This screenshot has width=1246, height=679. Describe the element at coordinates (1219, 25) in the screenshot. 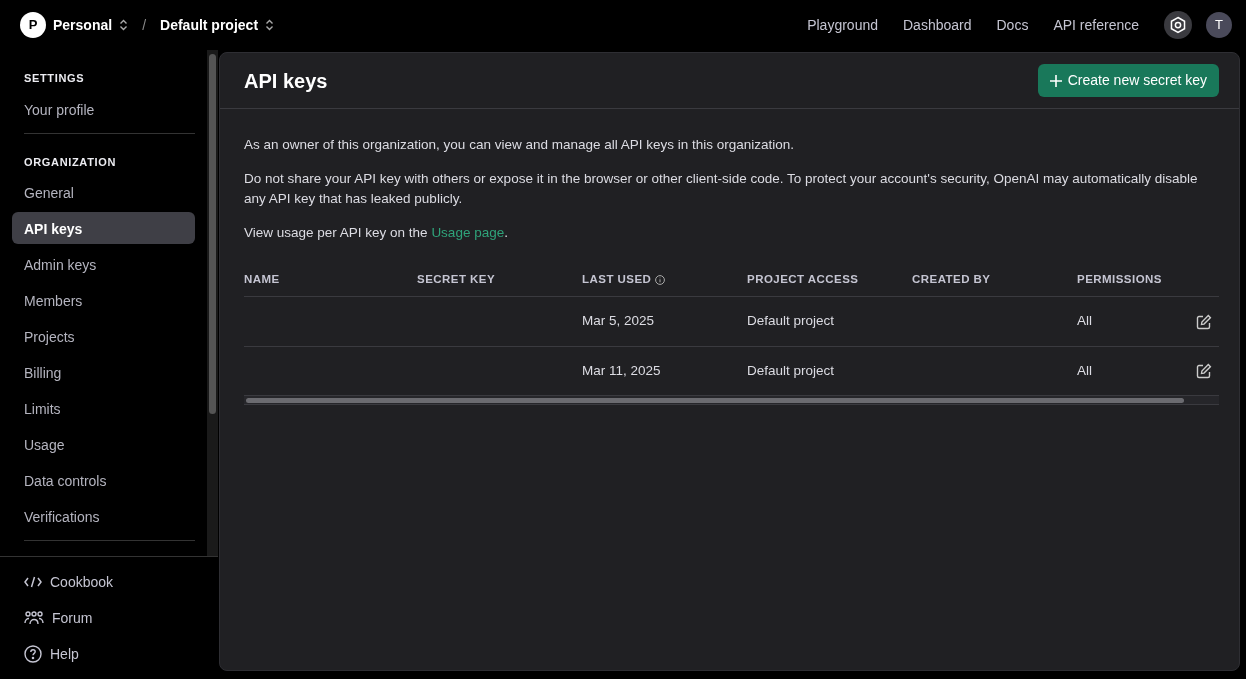

I see `user-avatar: T` at that location.